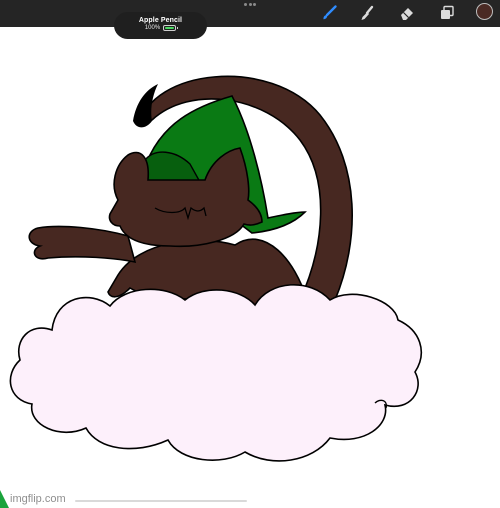 The image size is (500, 508). I want to click on apple-pencil-status: Apple Pencil 100%, so click(160, 25).